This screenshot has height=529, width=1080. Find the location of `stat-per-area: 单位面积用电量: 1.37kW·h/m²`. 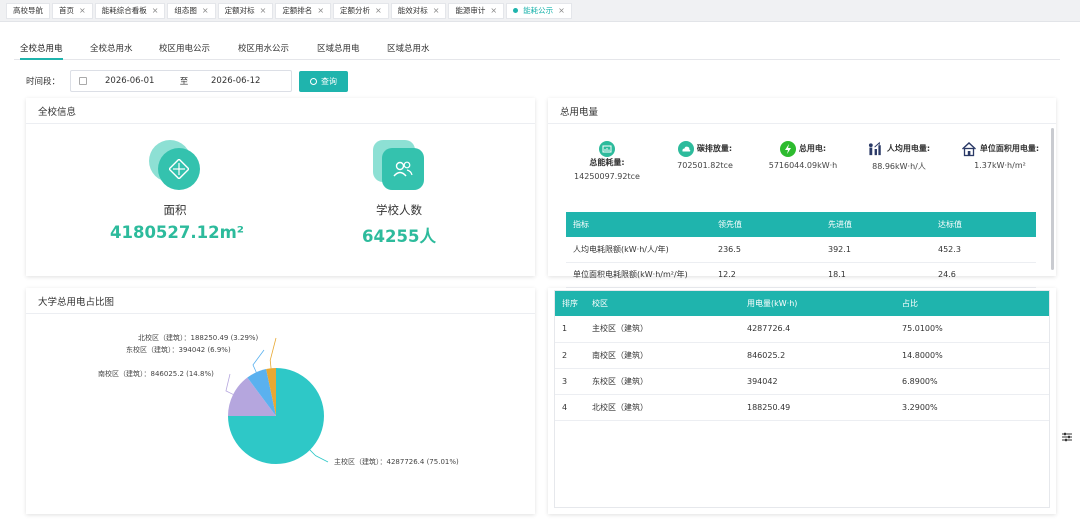

stat-per-area: 单位面积用电量: 1.37kW·h/m² is located at coordinates (1000, 155).